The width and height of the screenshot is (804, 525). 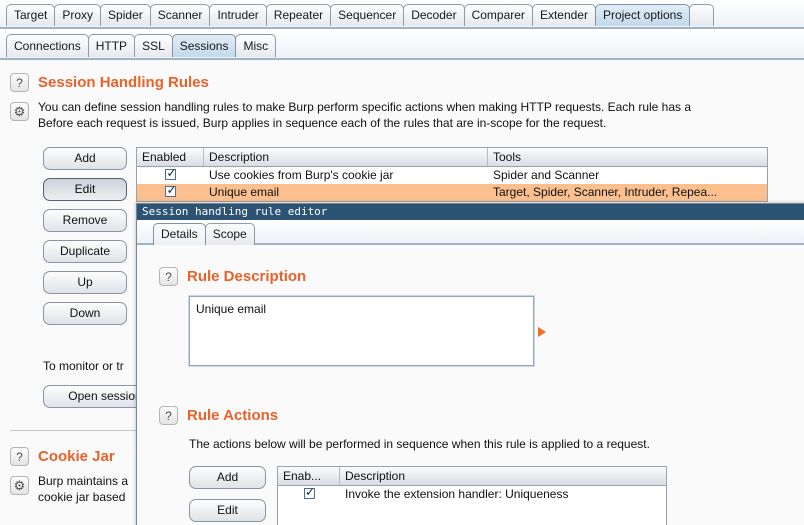 I want to click on main-tab-extender: Extender, so click(x=563, y=15).